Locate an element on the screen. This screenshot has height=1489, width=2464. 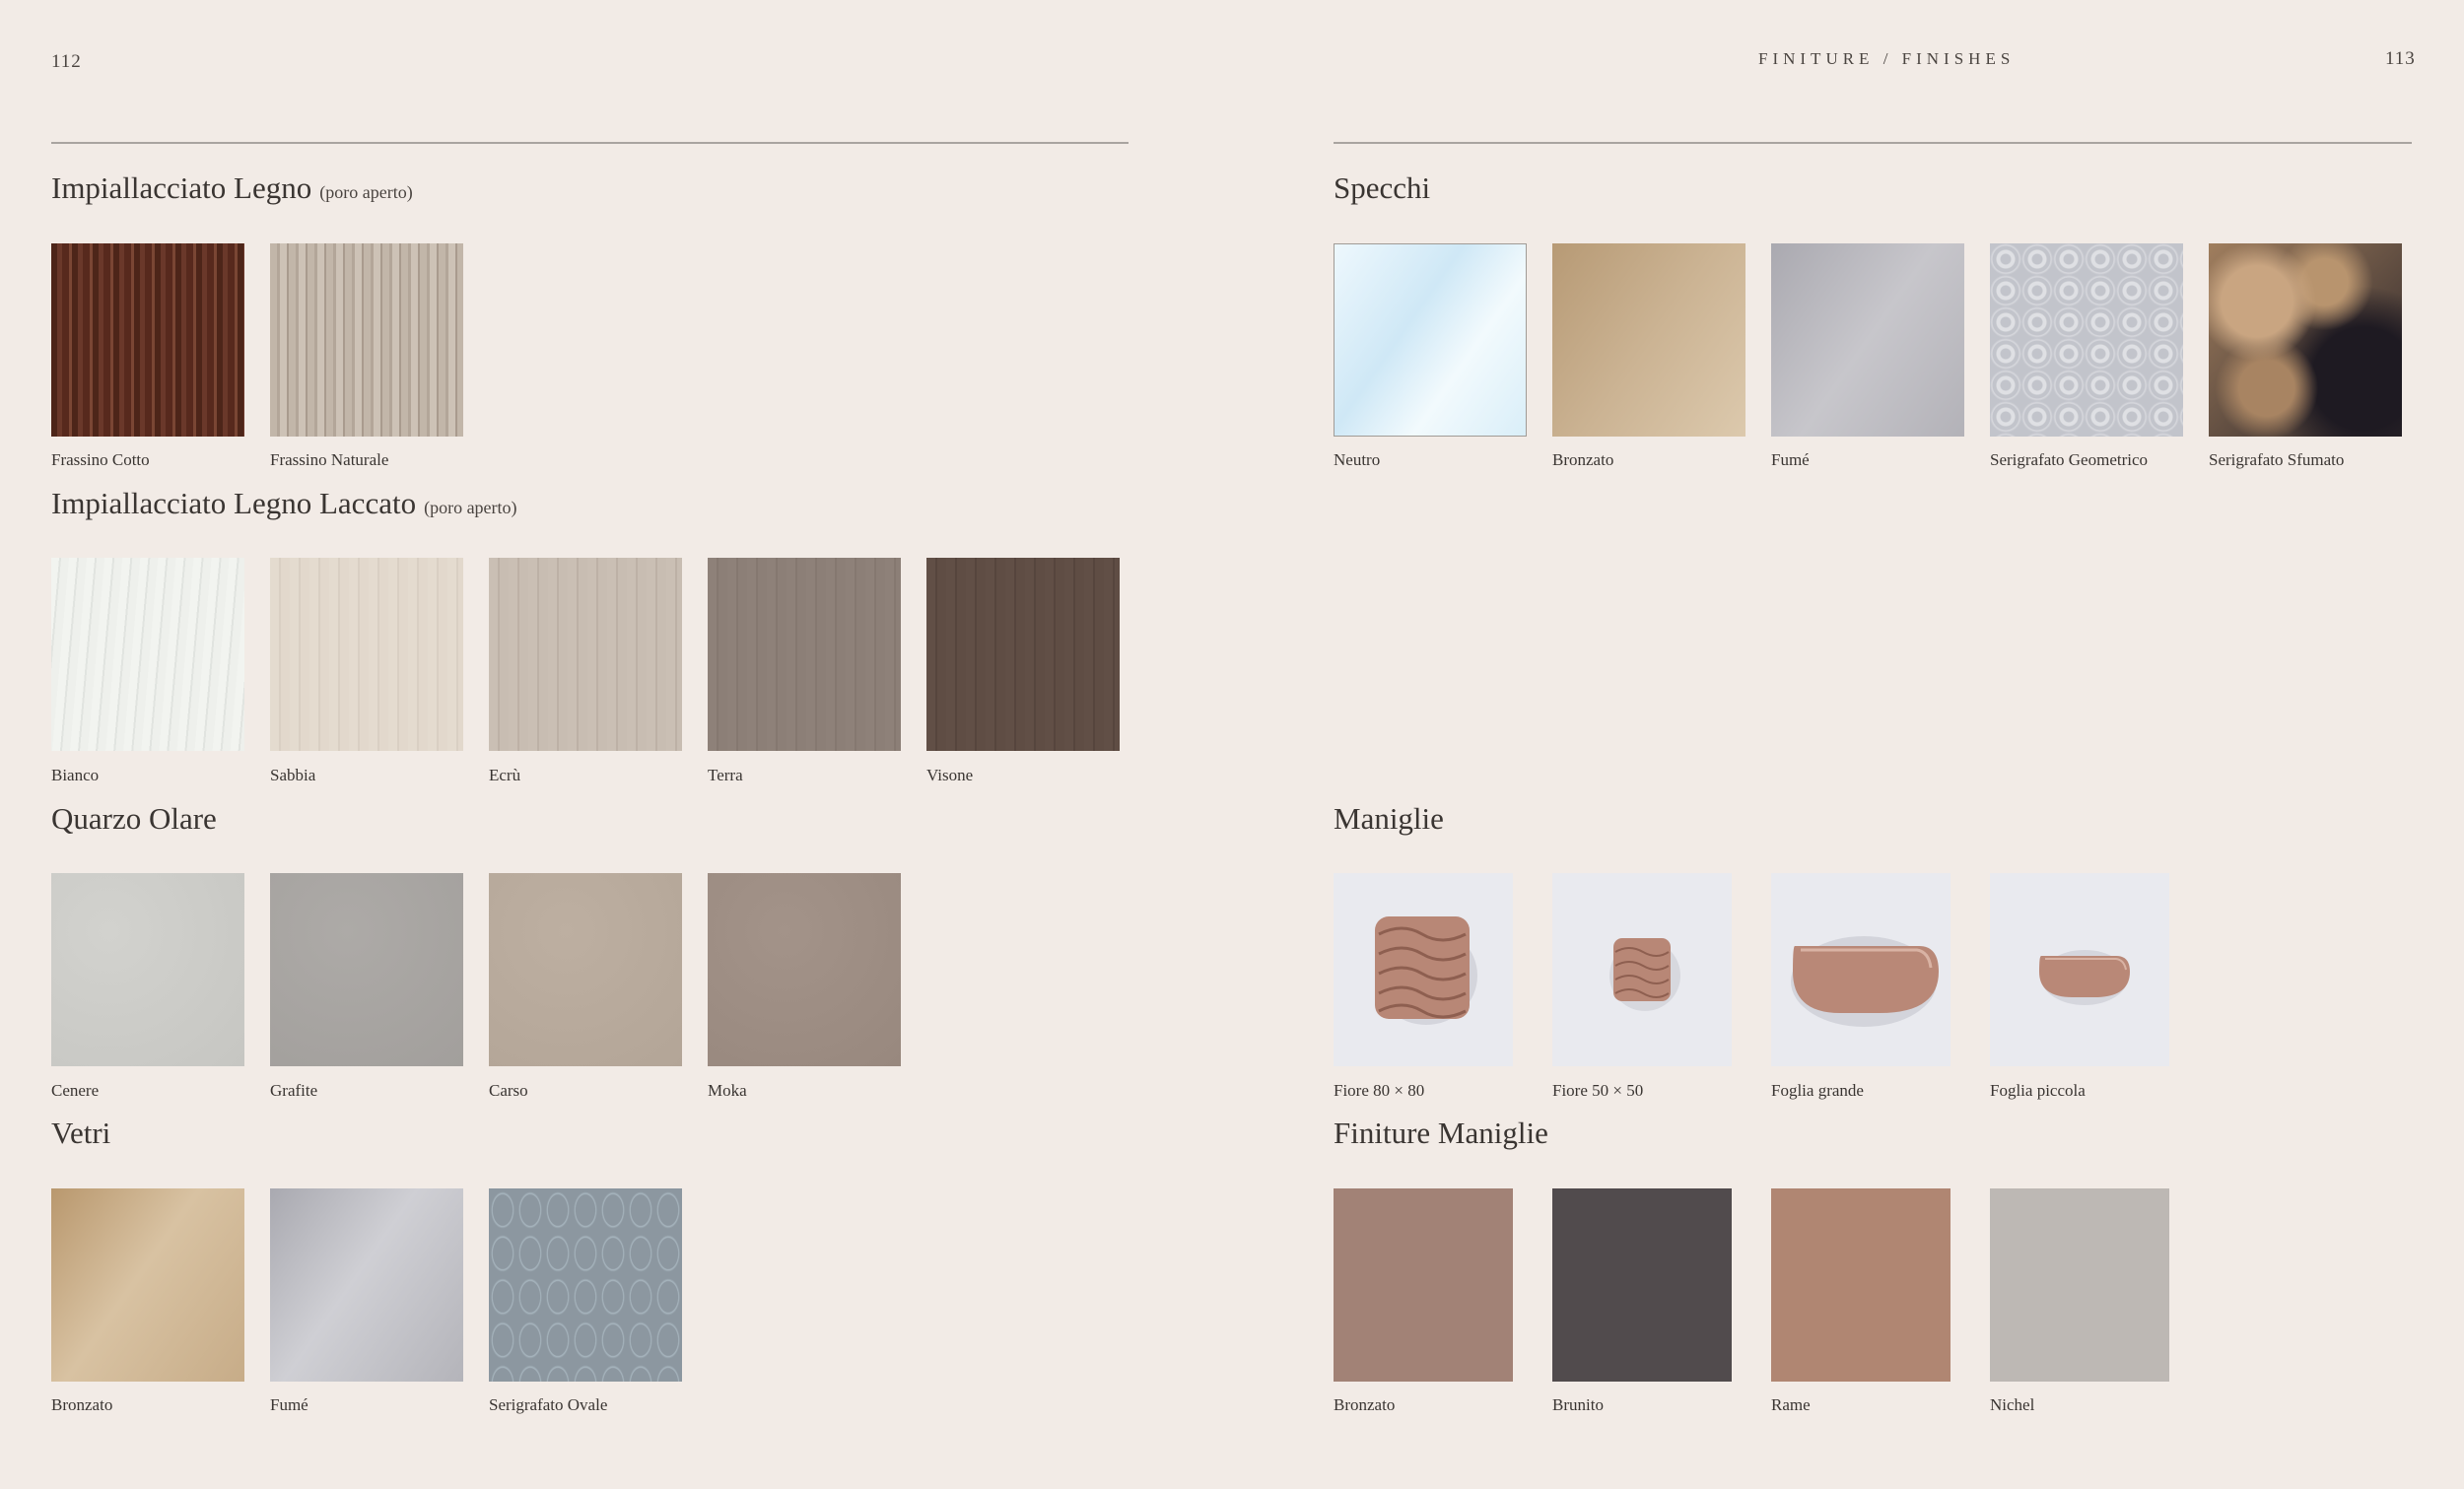
swatch-vetri-fume is located at coordinates (366, 1285).